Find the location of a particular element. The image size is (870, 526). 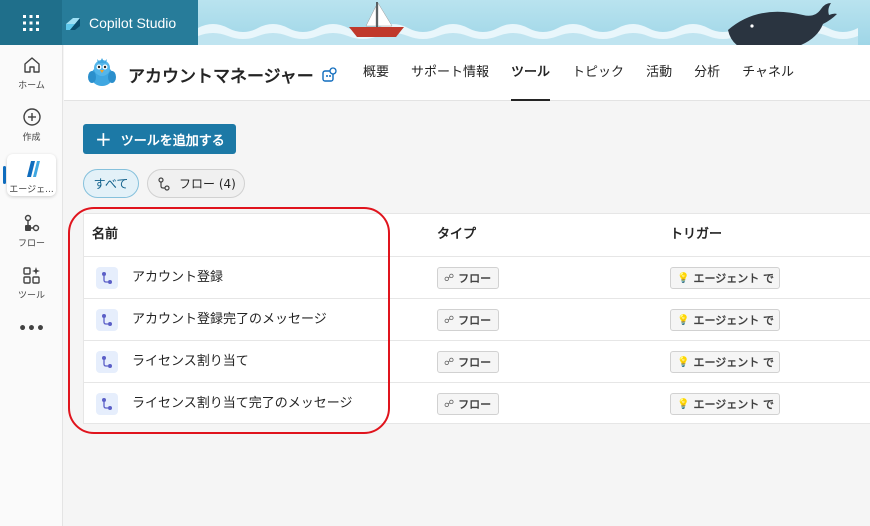

table-row: ライセンス割り当て完了のメッセージ ☍ フロー 💡 エージェント で is located at coordinates (477, 403).